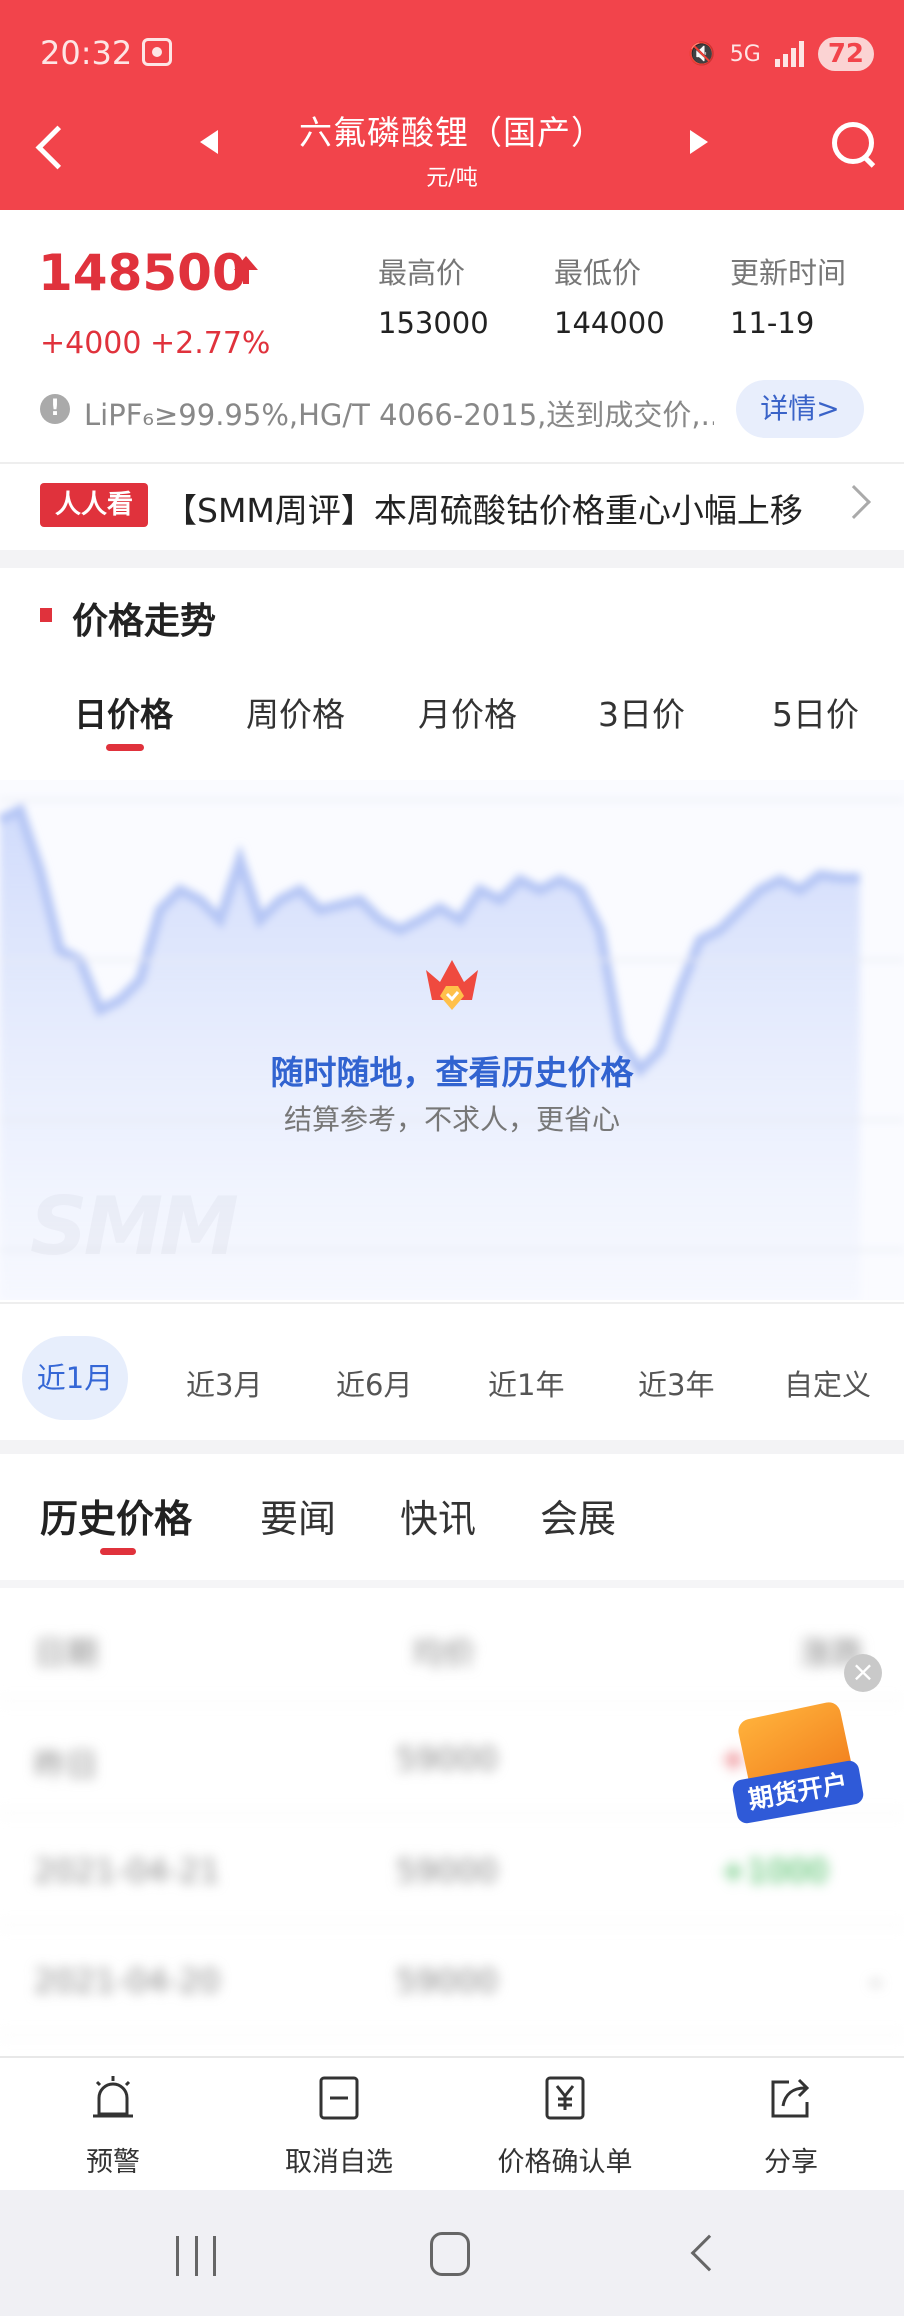  Describe the element at coordinates (800, 409) in the screenshot. I see `detail-button: 详情>` at that location.